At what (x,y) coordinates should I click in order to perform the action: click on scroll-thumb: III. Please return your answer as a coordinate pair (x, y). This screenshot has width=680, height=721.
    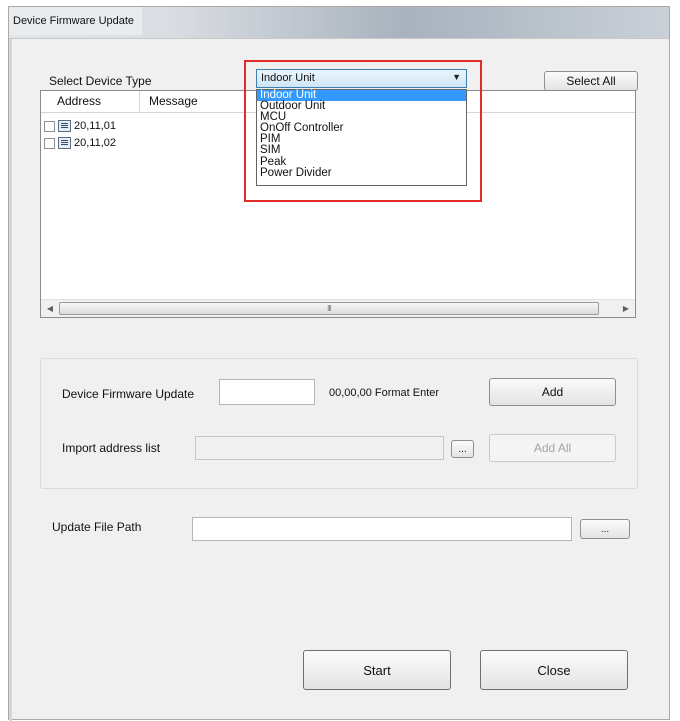
    Looking at the image, I should click on (329, 308).